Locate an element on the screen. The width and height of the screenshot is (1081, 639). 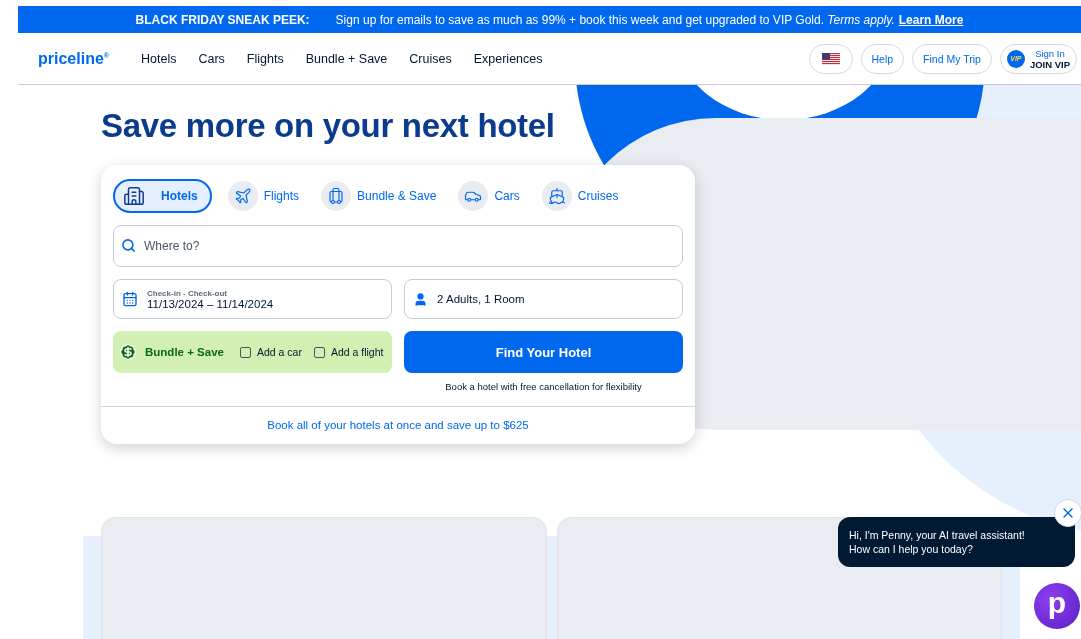
nav-link: Cruises is located at coordinates (430, 58).